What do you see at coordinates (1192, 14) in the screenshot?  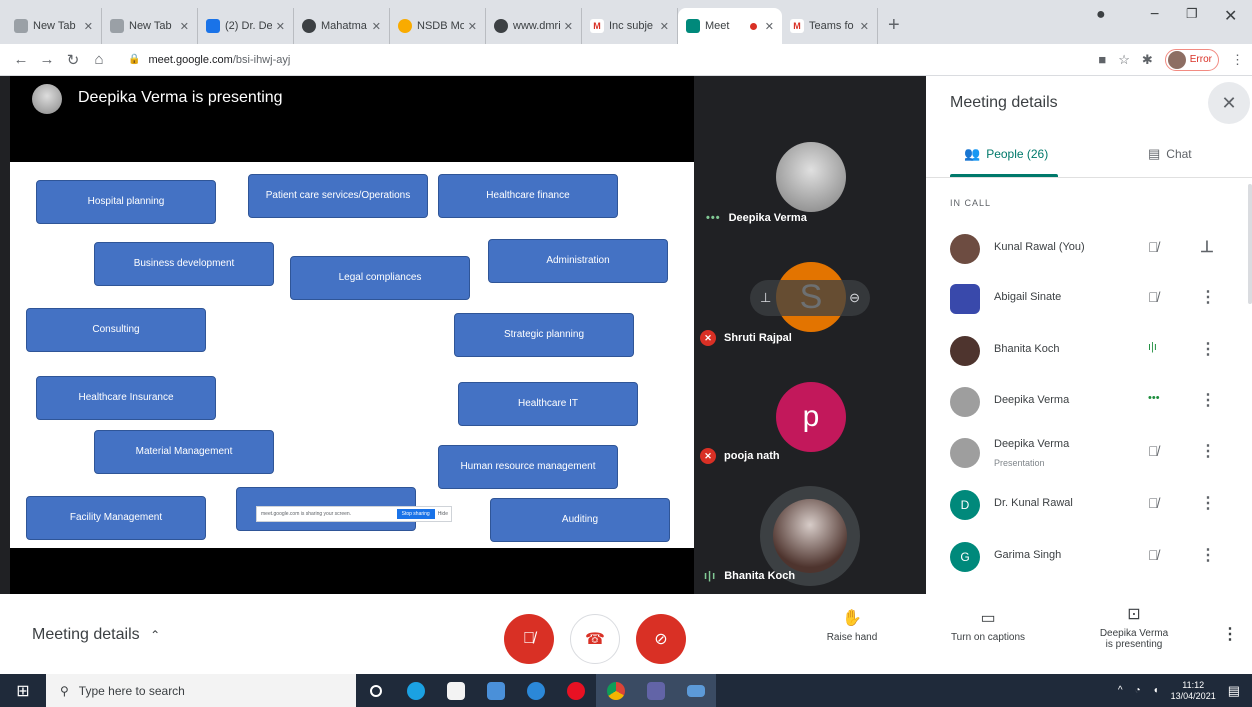 I see `maximize-button: ❐` at bounding box center [1192, 14].